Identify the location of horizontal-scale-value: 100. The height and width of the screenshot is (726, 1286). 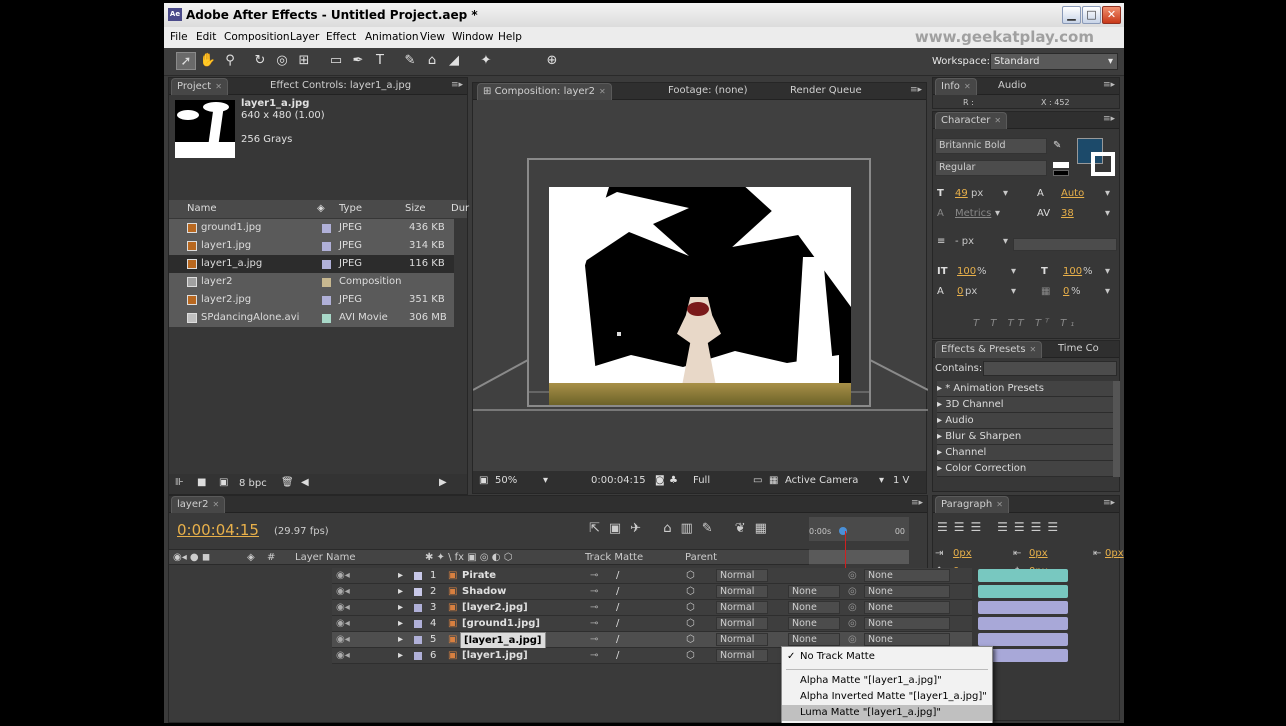
(1072, 271).